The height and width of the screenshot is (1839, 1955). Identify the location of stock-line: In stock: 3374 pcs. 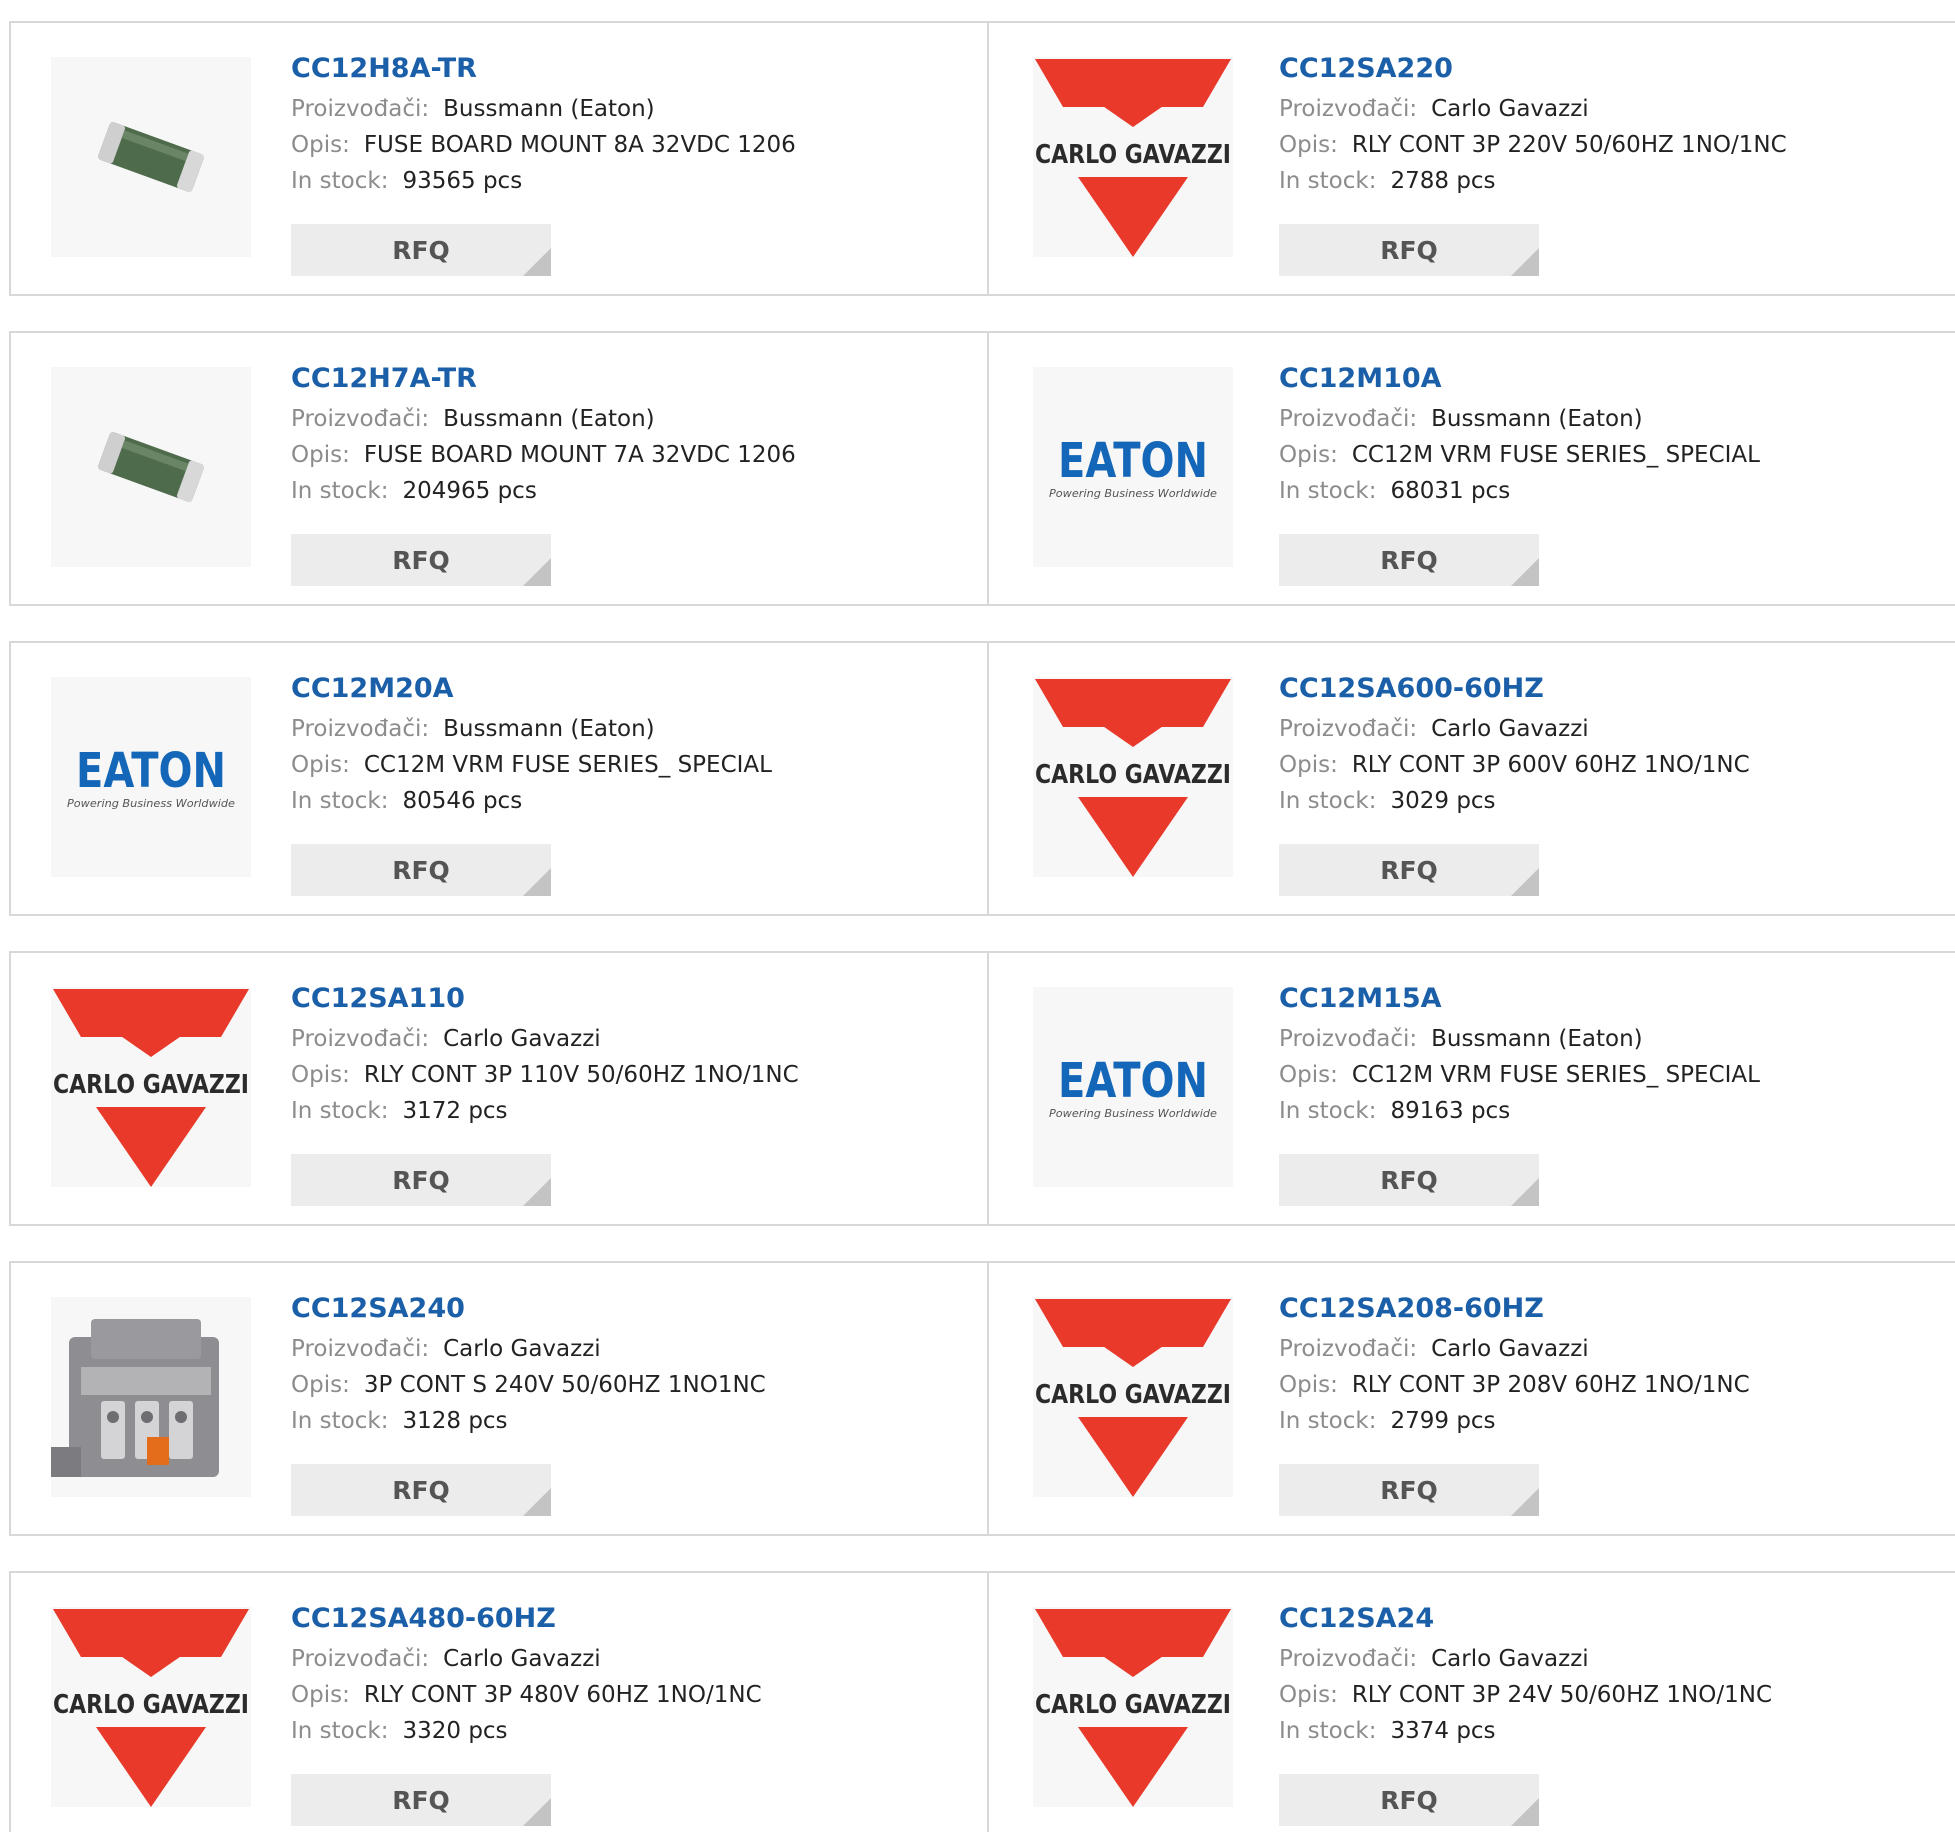
(1609, 1731).